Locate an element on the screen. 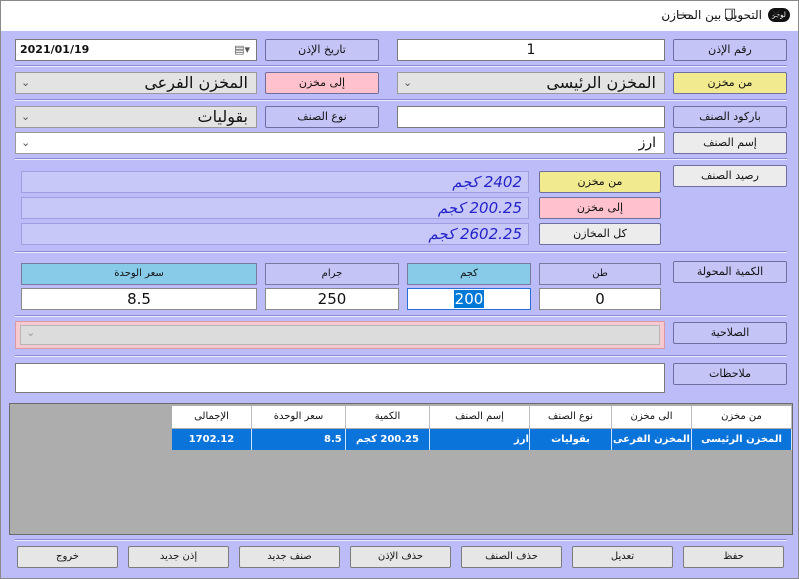 Image resolution: width=799 pixels, height=579 pixels. item-name-value: ارز is located at coordinates (647, 143).